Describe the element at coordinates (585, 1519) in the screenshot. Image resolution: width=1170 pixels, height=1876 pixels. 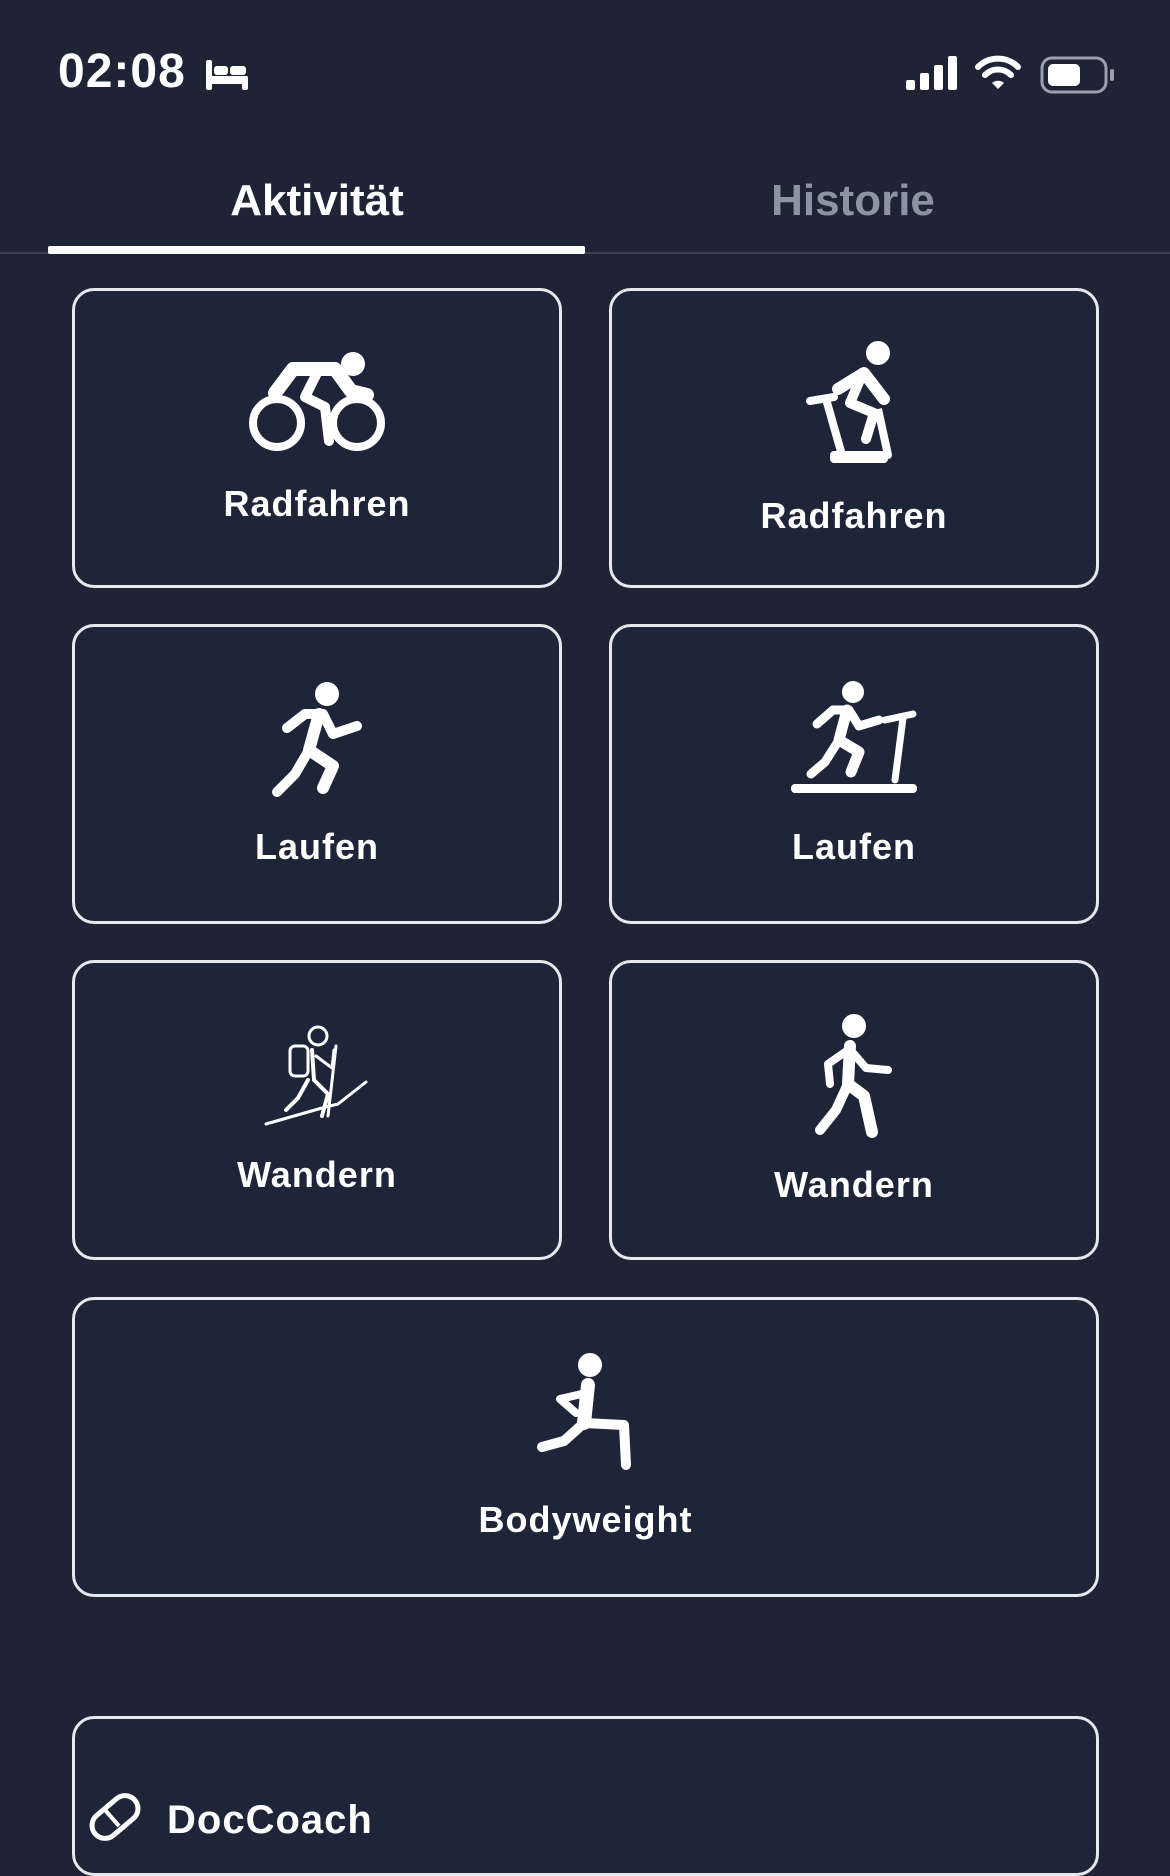
I see `activity-label: Bodyweight` at that location.